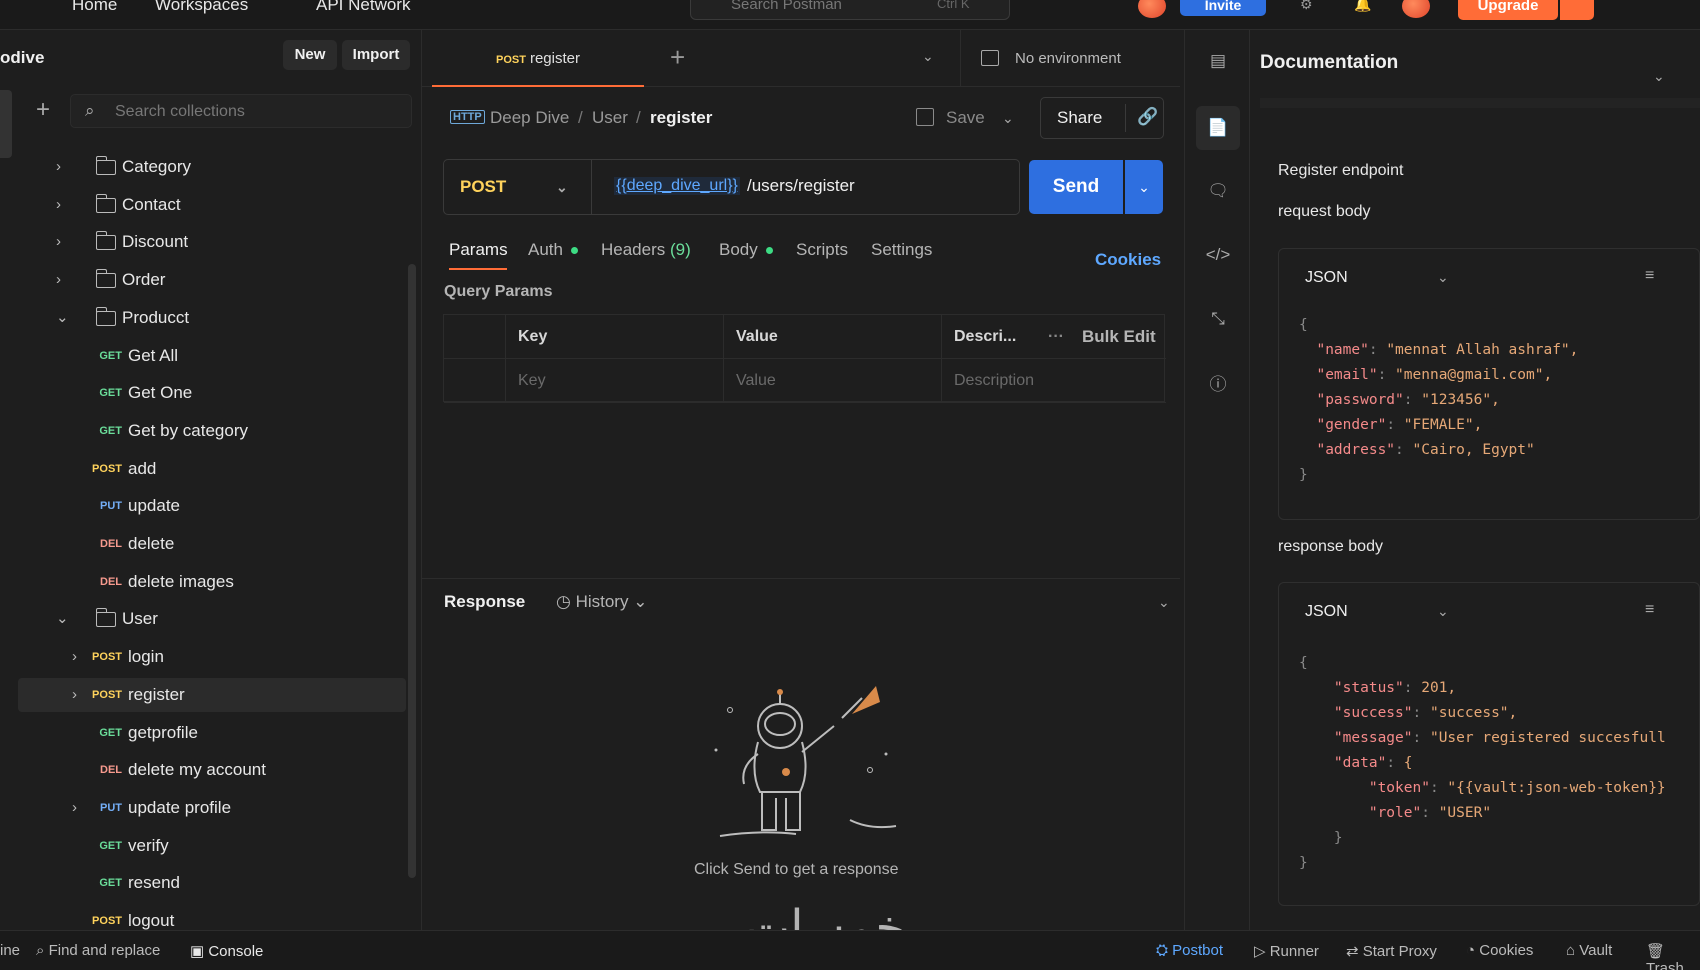 The height and width of the screenshot is (970, 1700). I want to click on runner-button: ▷ Runner, so click(1286, 951).